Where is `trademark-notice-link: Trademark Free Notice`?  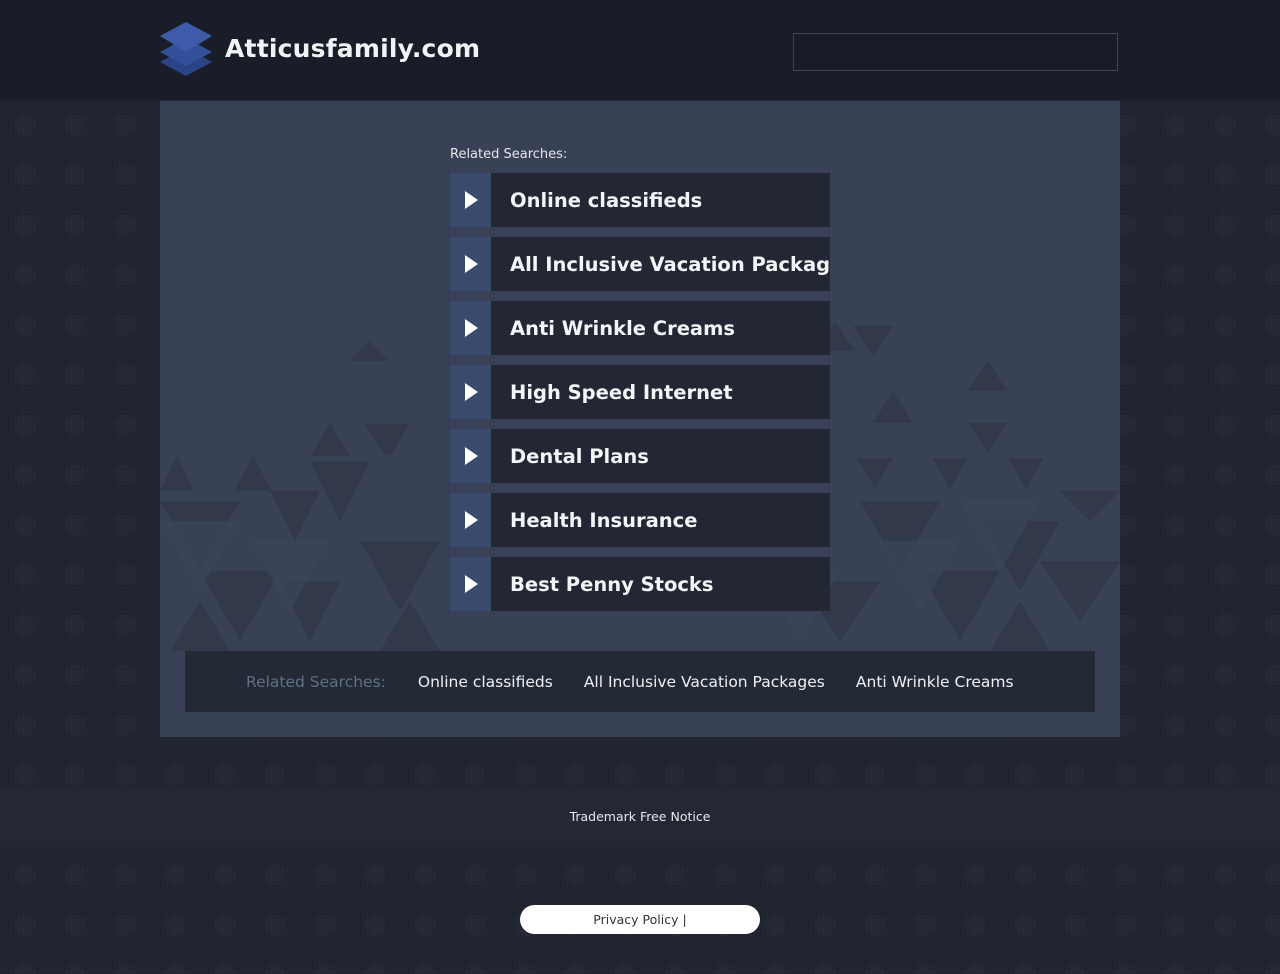
trademark-notice-link: Trademark Free Notice is located at coordinates (640, 816).